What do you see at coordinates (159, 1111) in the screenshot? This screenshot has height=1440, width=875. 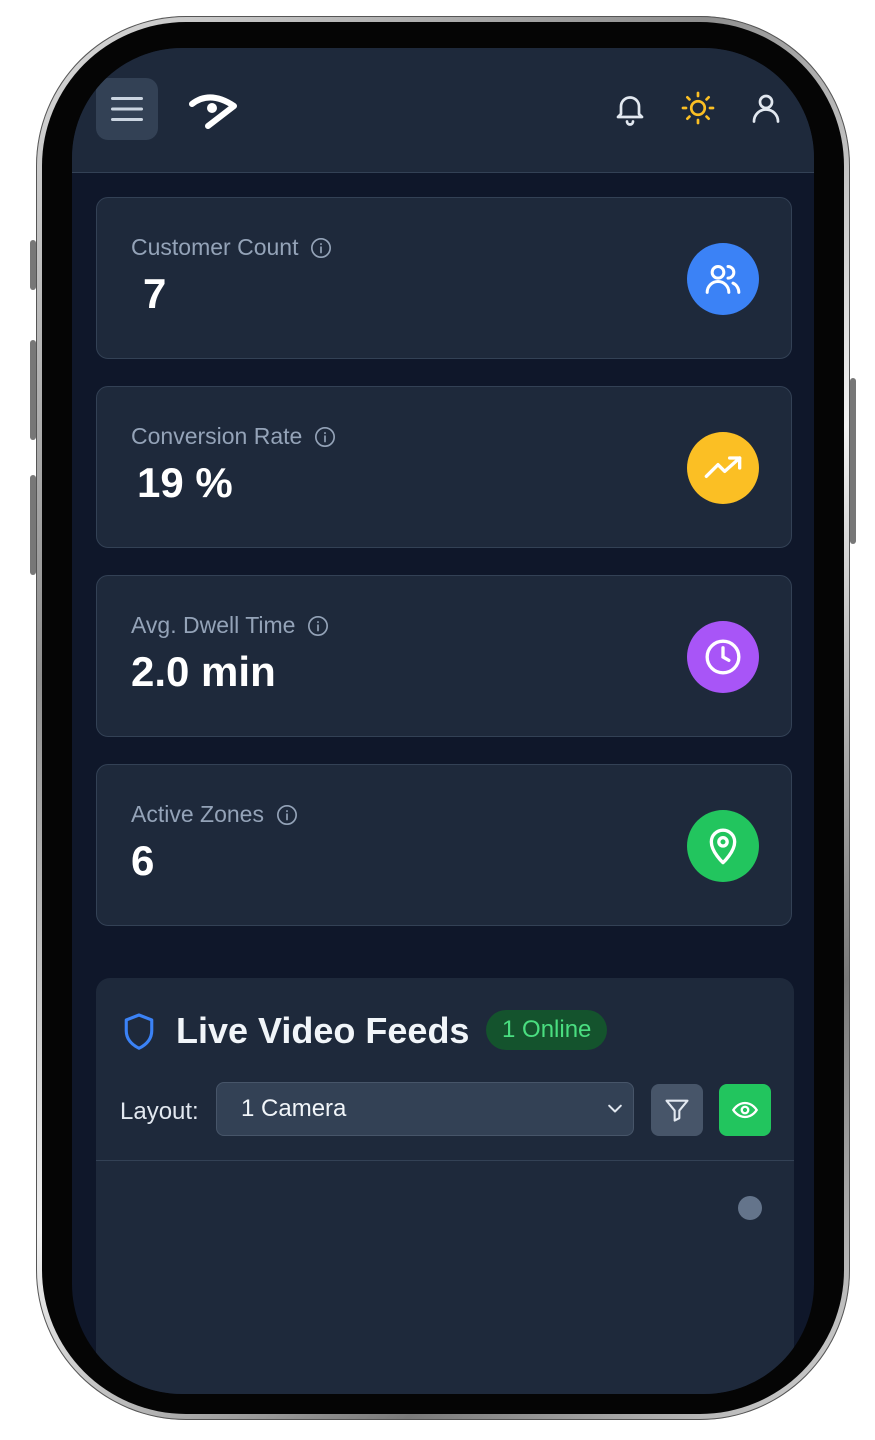 I see `layout-label: Layout:` at bounding box center [159, 1111].